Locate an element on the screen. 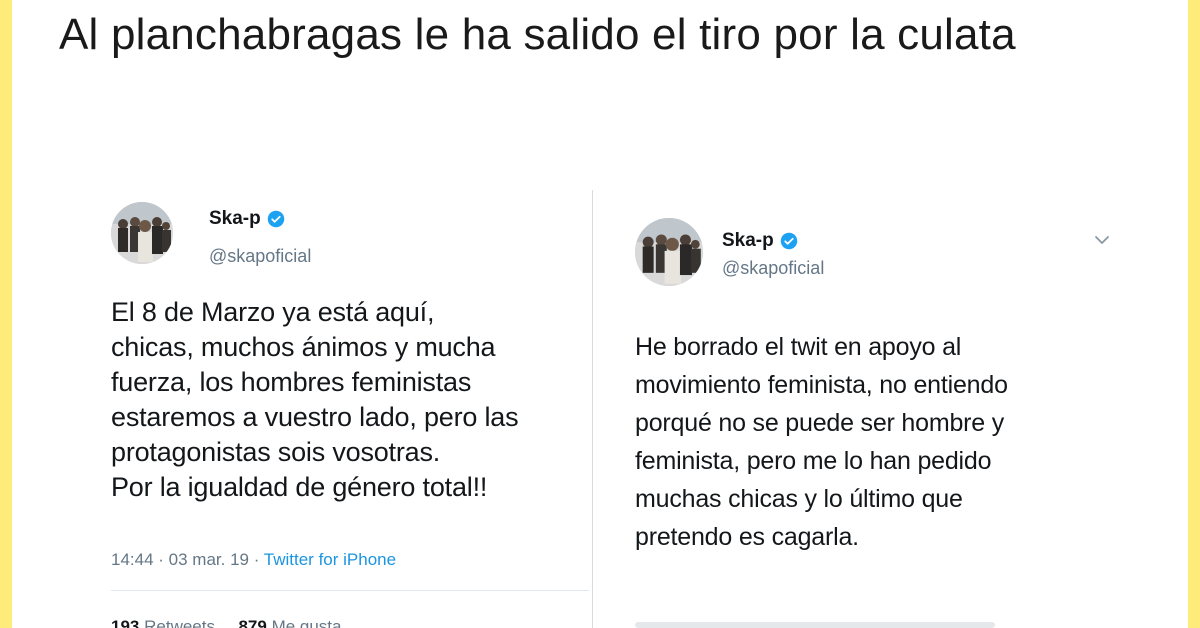 Image resolution: width=1200 pixels, height=628 pixels. tweet-timestamp: 14:44 · 03 mar. 19 · is located at coordinates (187, 559).